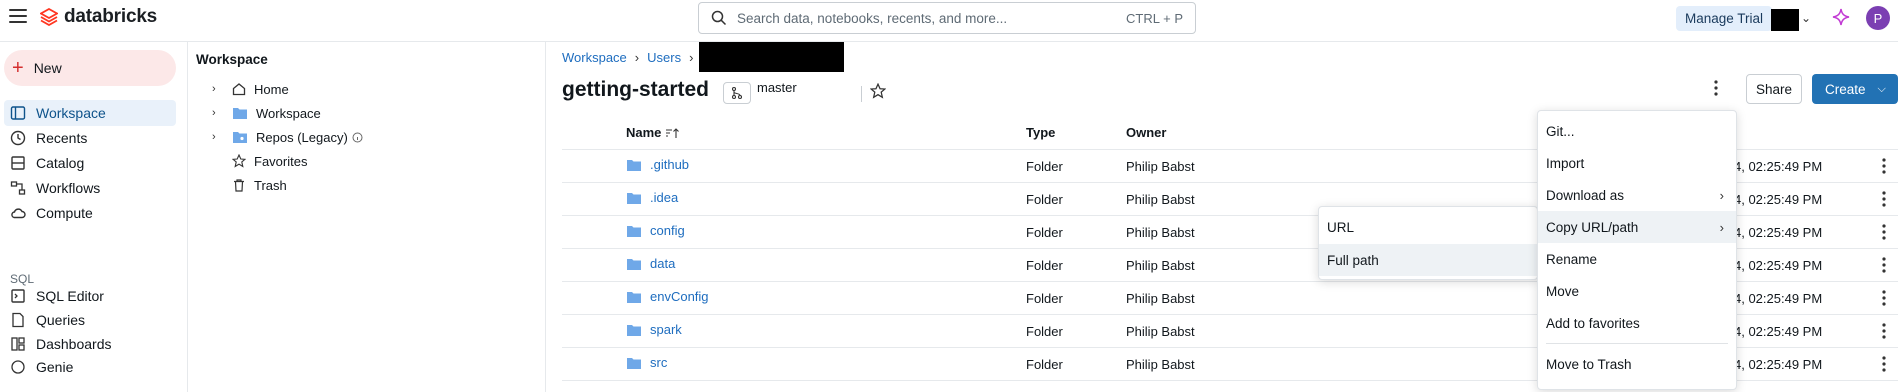  What do you see at coordinates (1841, 18) in the screenshot?
I see `assistant-sparkle-icon` at bounding box center [1841, 18].